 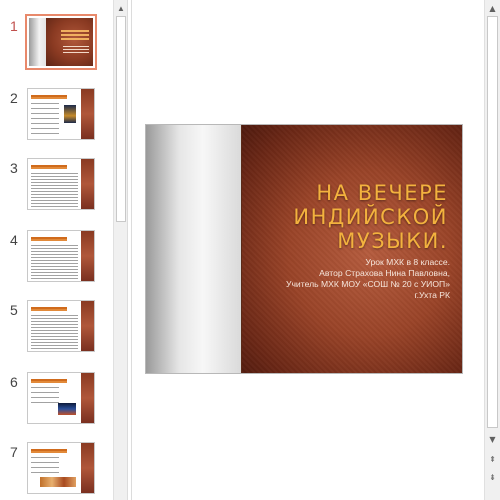 What do you see at coordinates (492, 222) in the screenshot?
I see `slide-scroll-thumb` at bounding box center [492, 222].